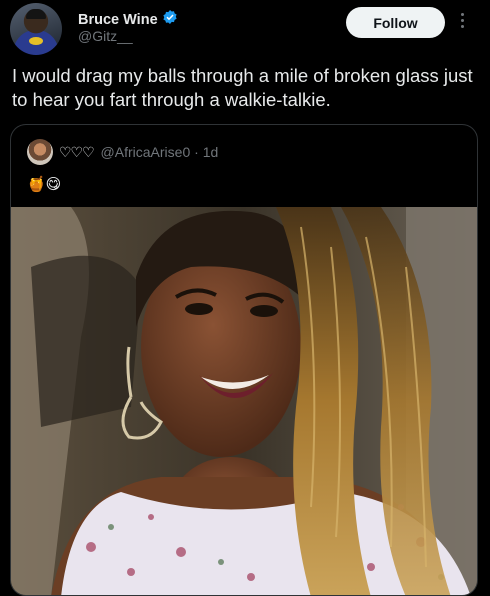  Describe the element at coordinates (105, 36) in the screenshot. I see `author-handle: @Gitz__` at that location.